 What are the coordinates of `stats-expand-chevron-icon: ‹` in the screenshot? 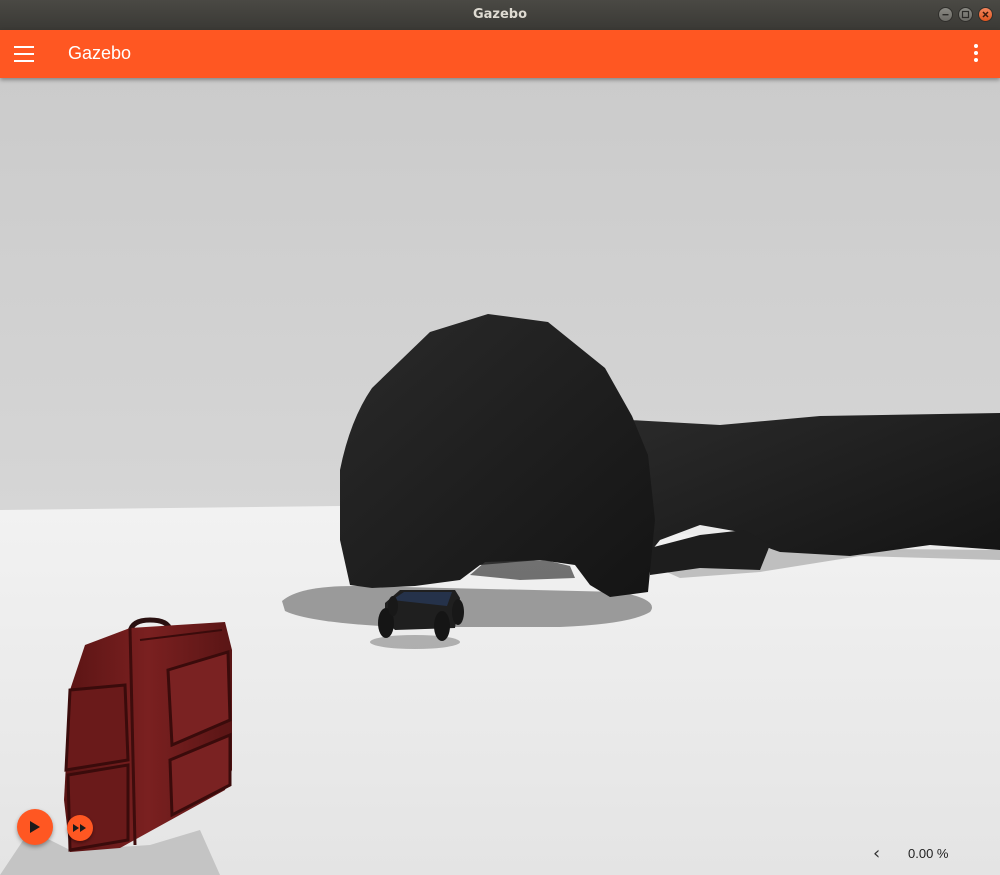 It's located at (876, 853).